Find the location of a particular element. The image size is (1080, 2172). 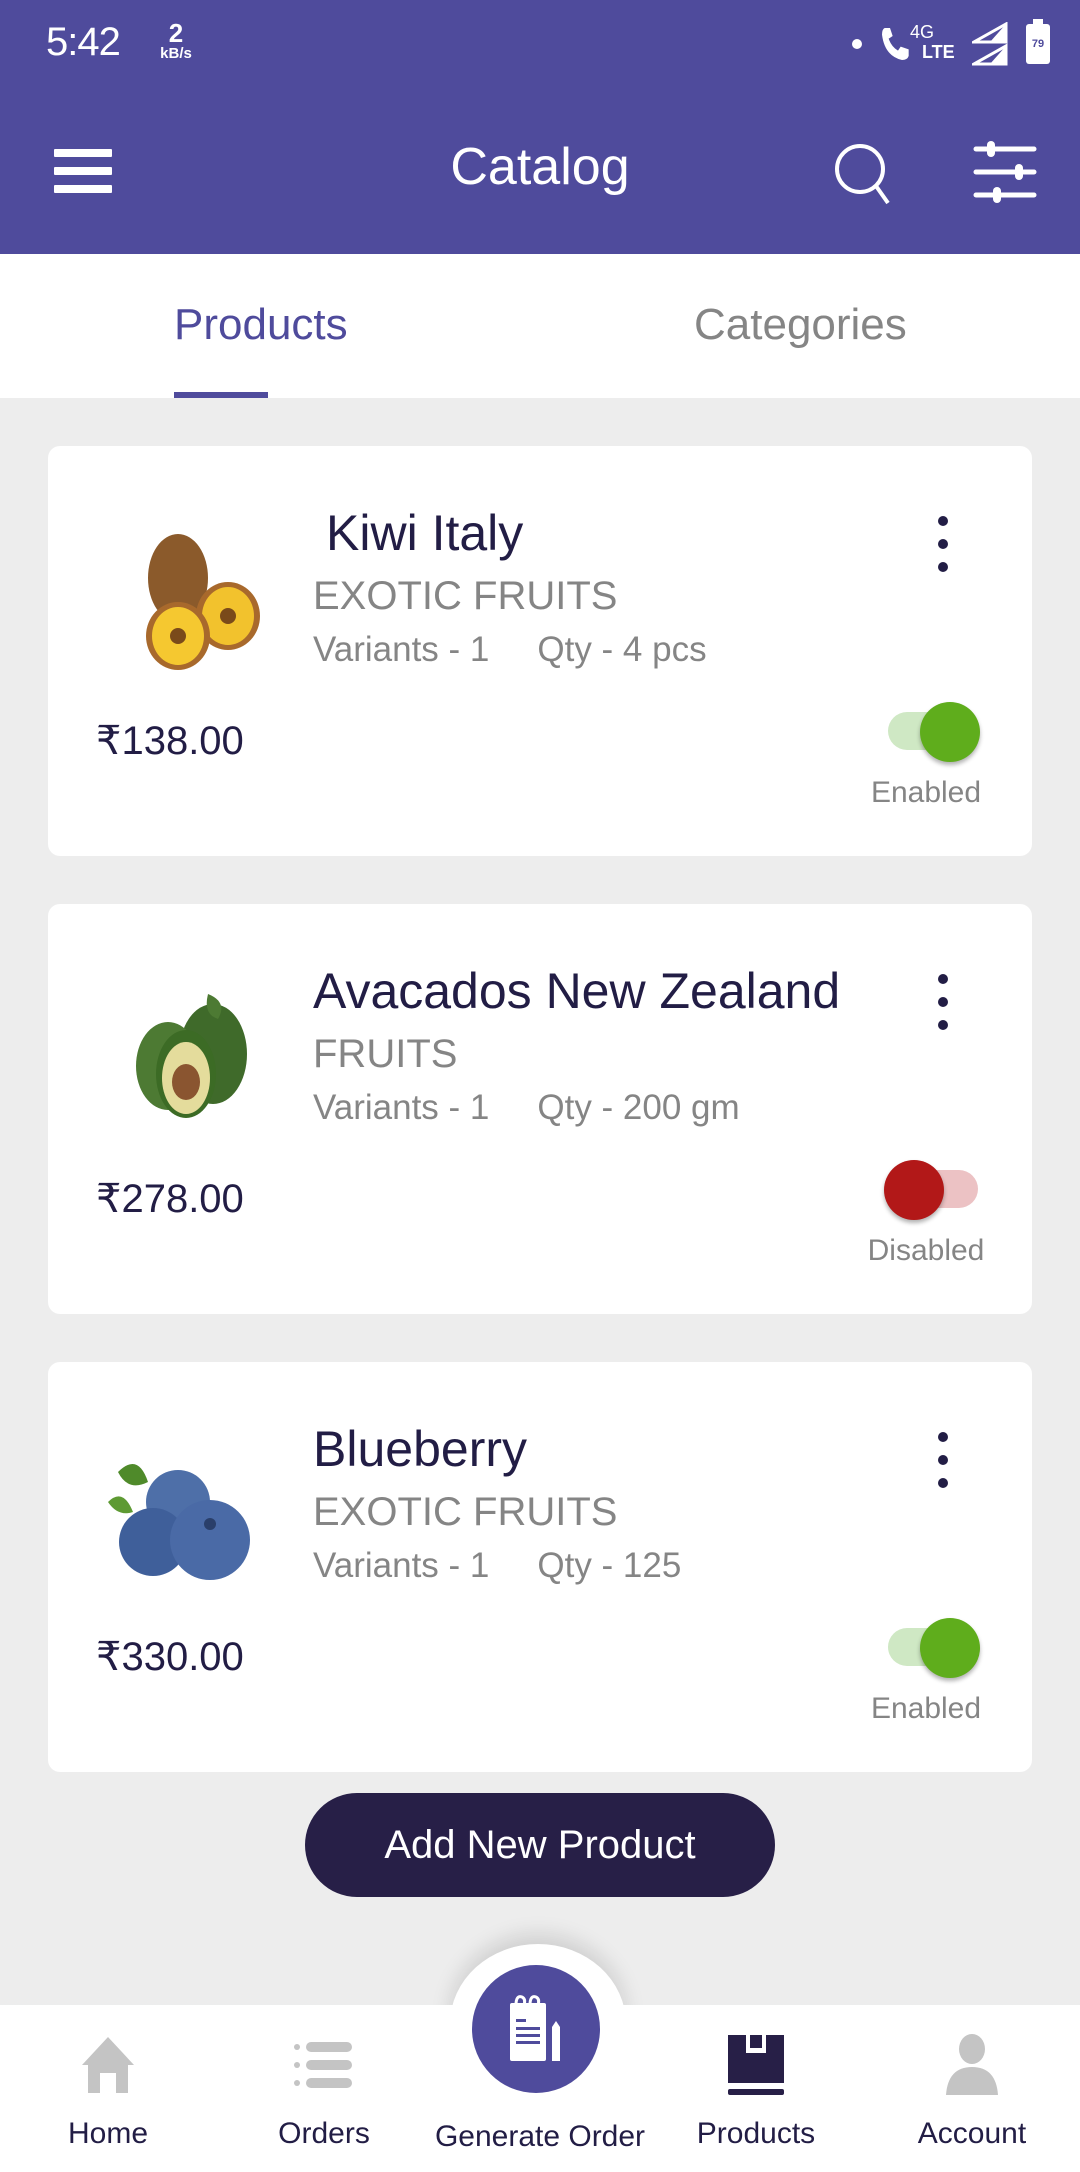

filter-sliders-icon is located at coordinates (1005, 172).